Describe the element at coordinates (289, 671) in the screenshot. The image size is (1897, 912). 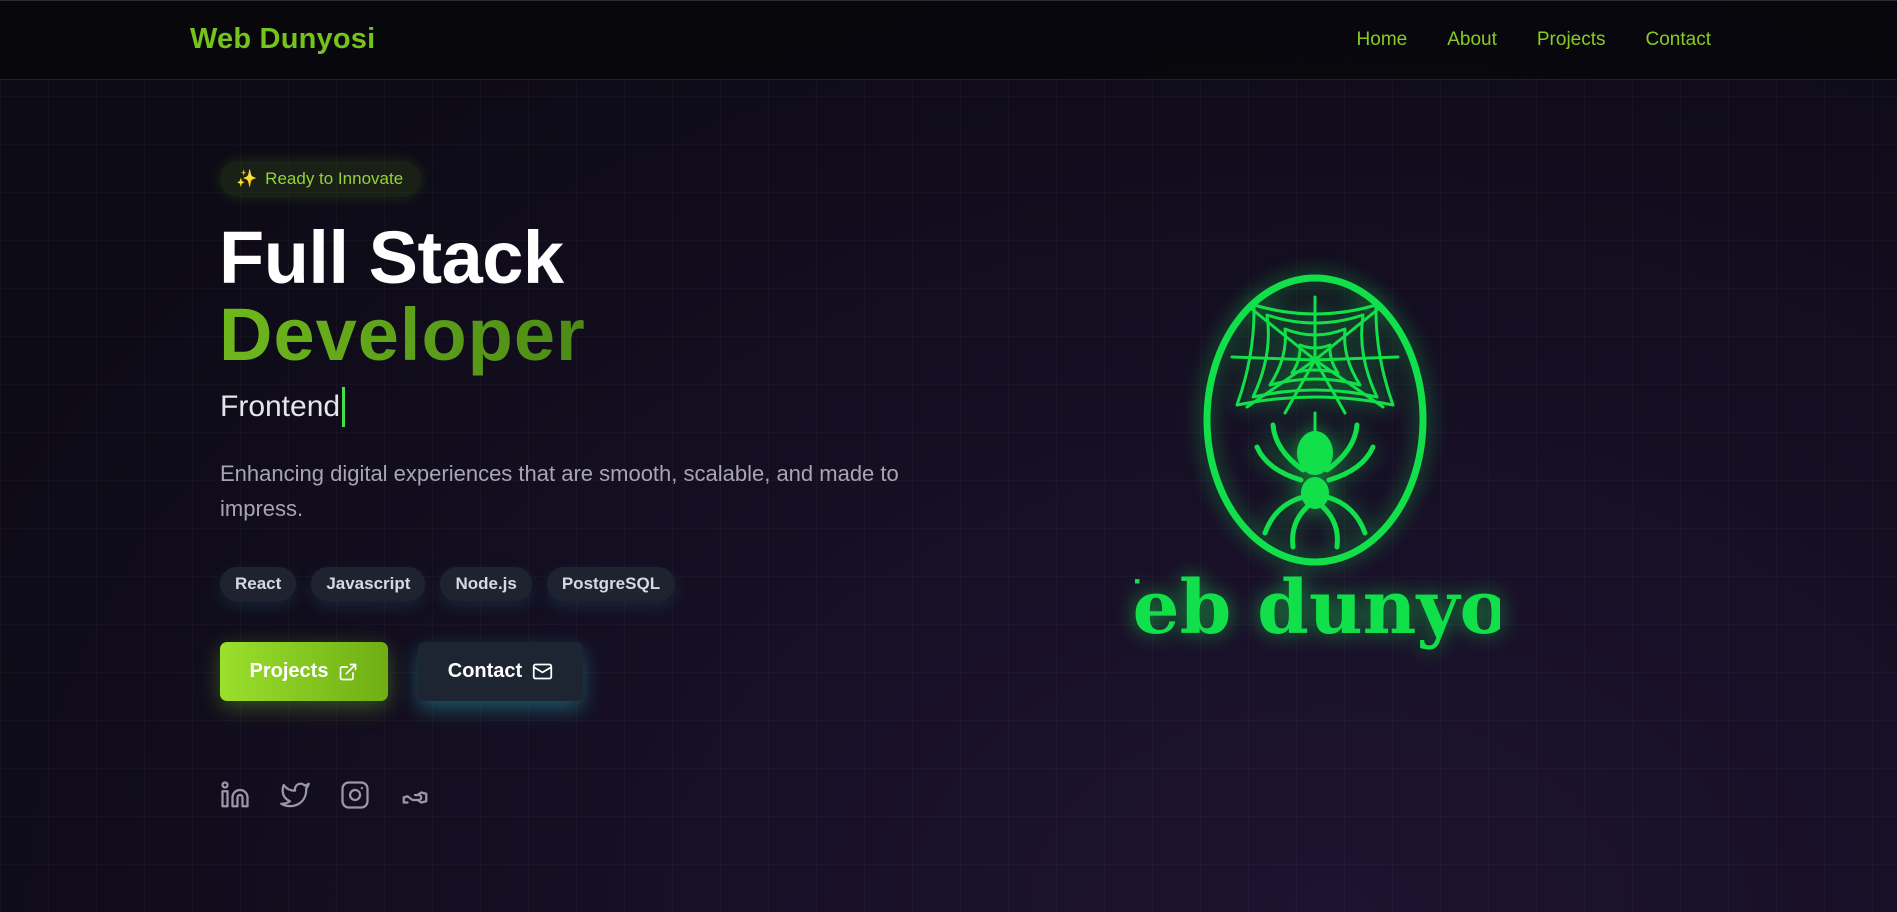
I see `projects-button-label: Projects` at that location.